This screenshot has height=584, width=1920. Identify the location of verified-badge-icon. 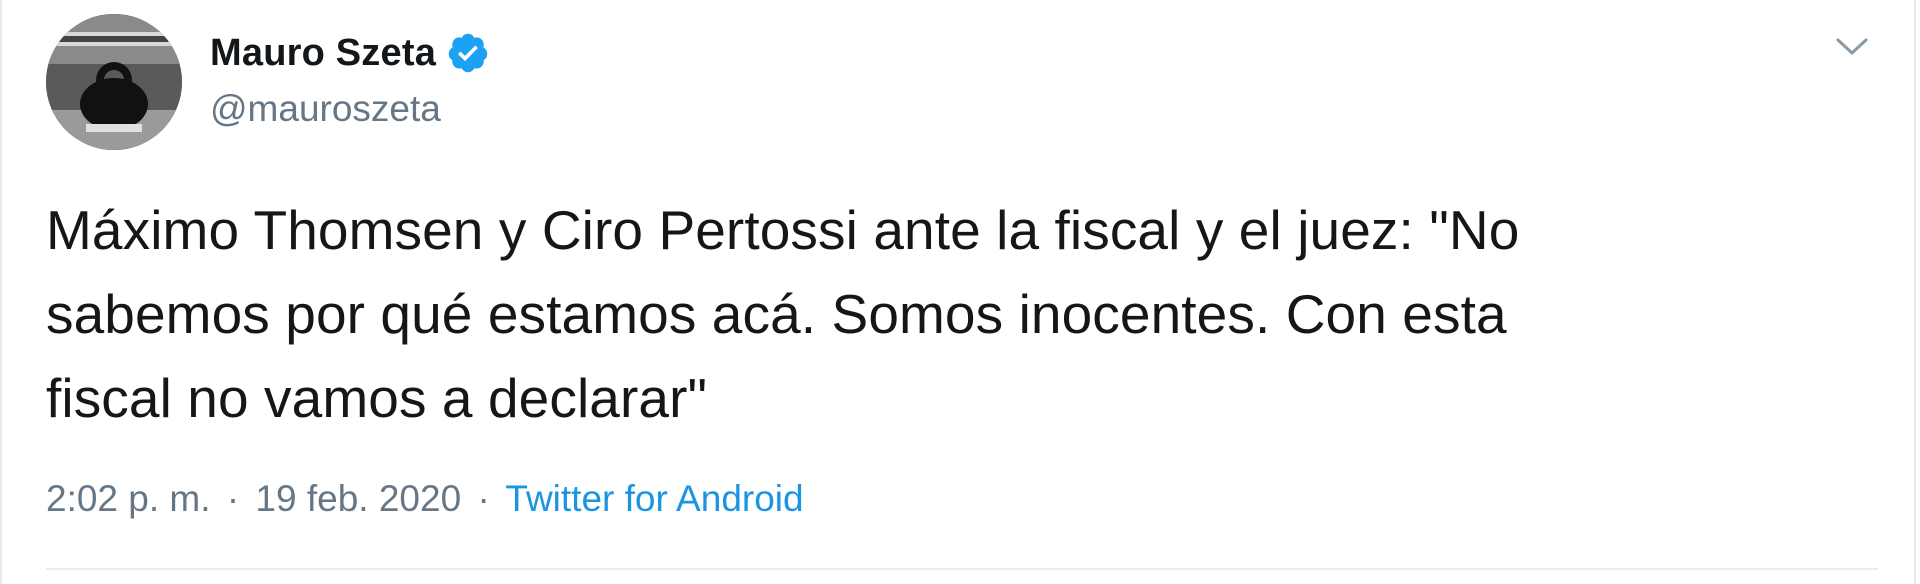
(468, 53).